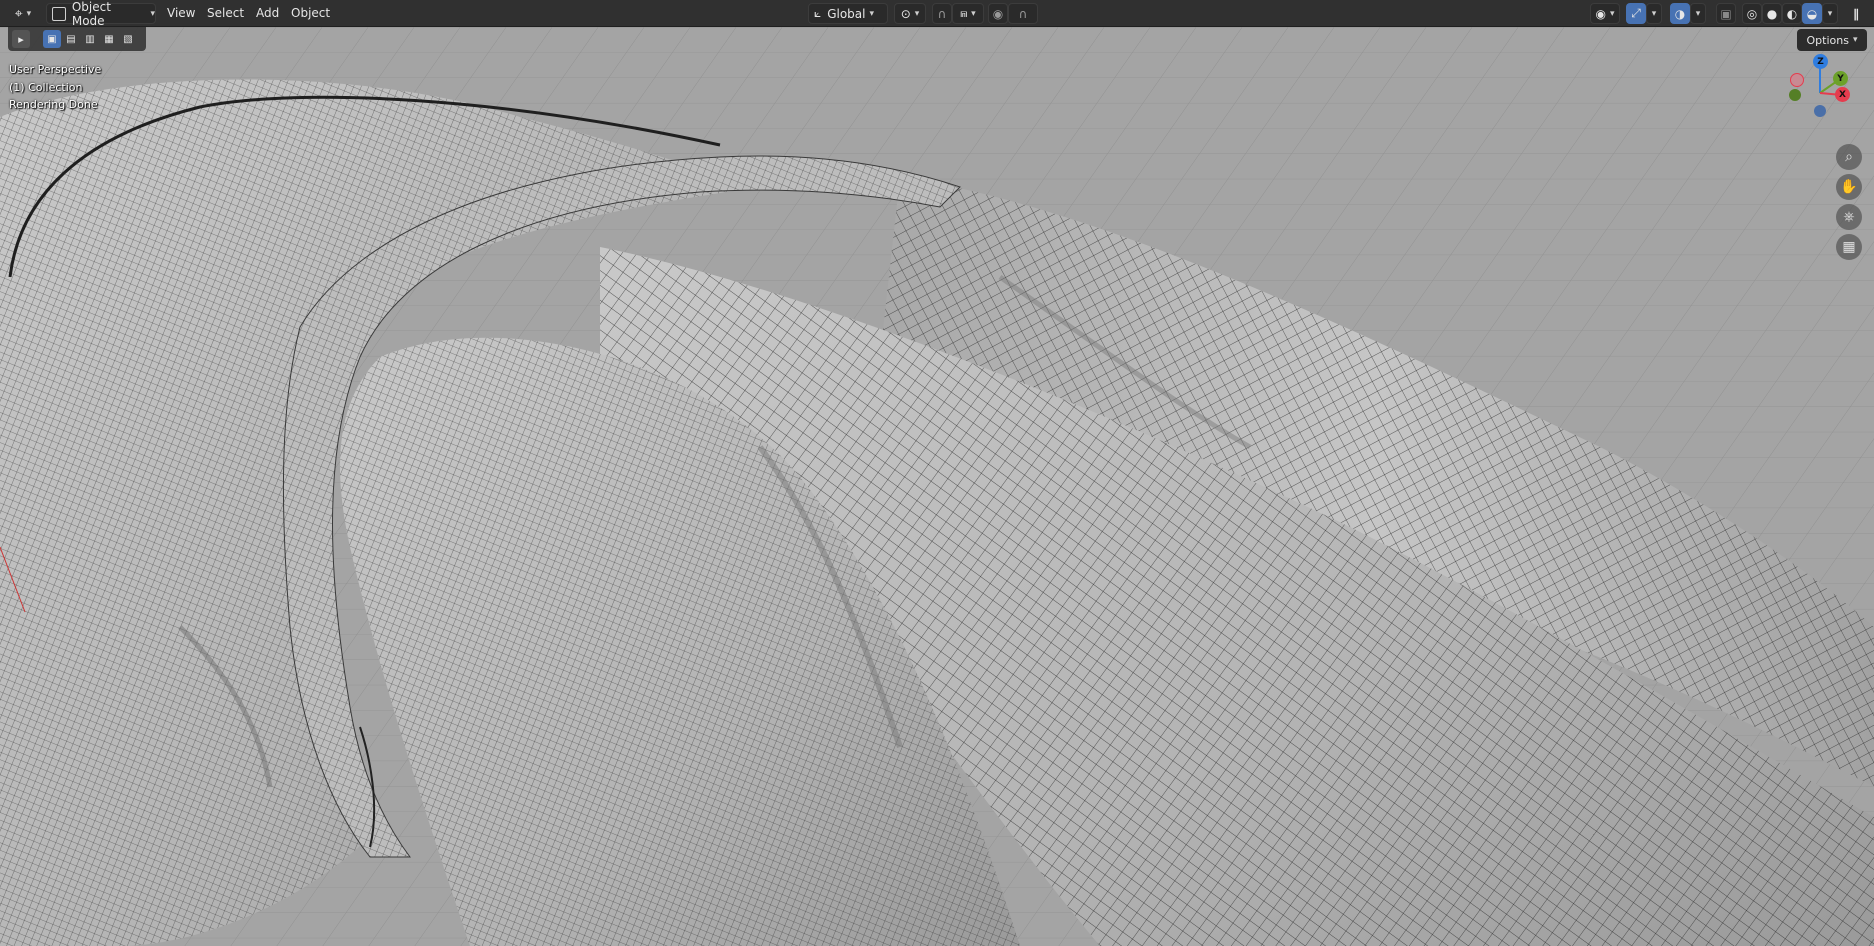  I want to click on select-new-icon: ▣, so click(52, 39).